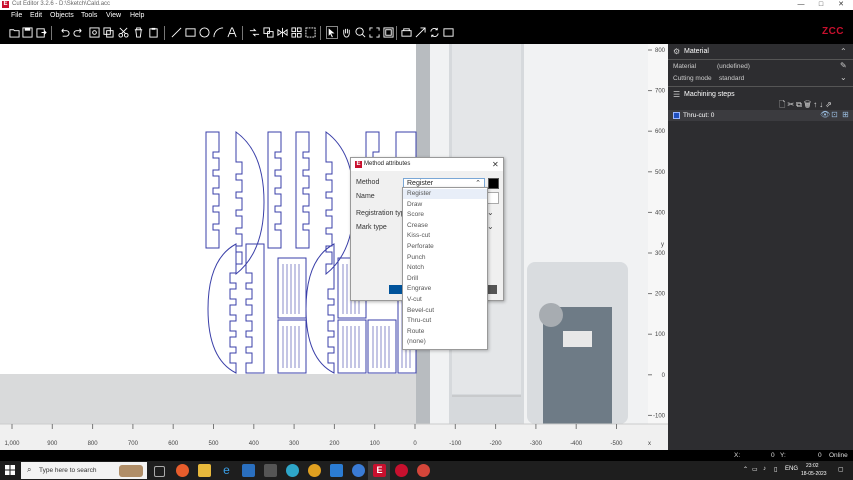  Describe the element at coordinates (379, 470) in the screenshot. I see `cut-editor-taskbar-icon: E` at that location.